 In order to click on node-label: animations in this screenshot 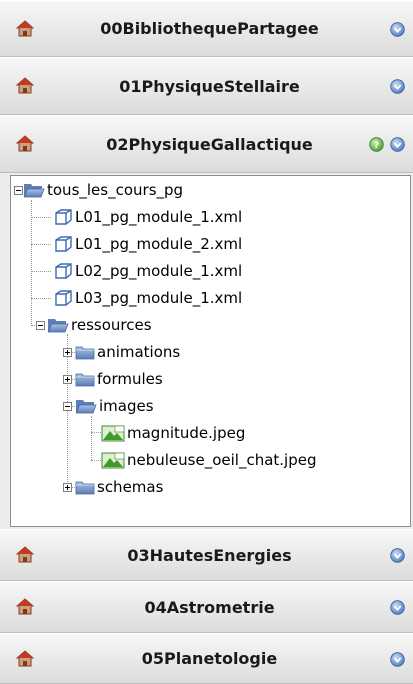, I will do `click(139, 352)`.